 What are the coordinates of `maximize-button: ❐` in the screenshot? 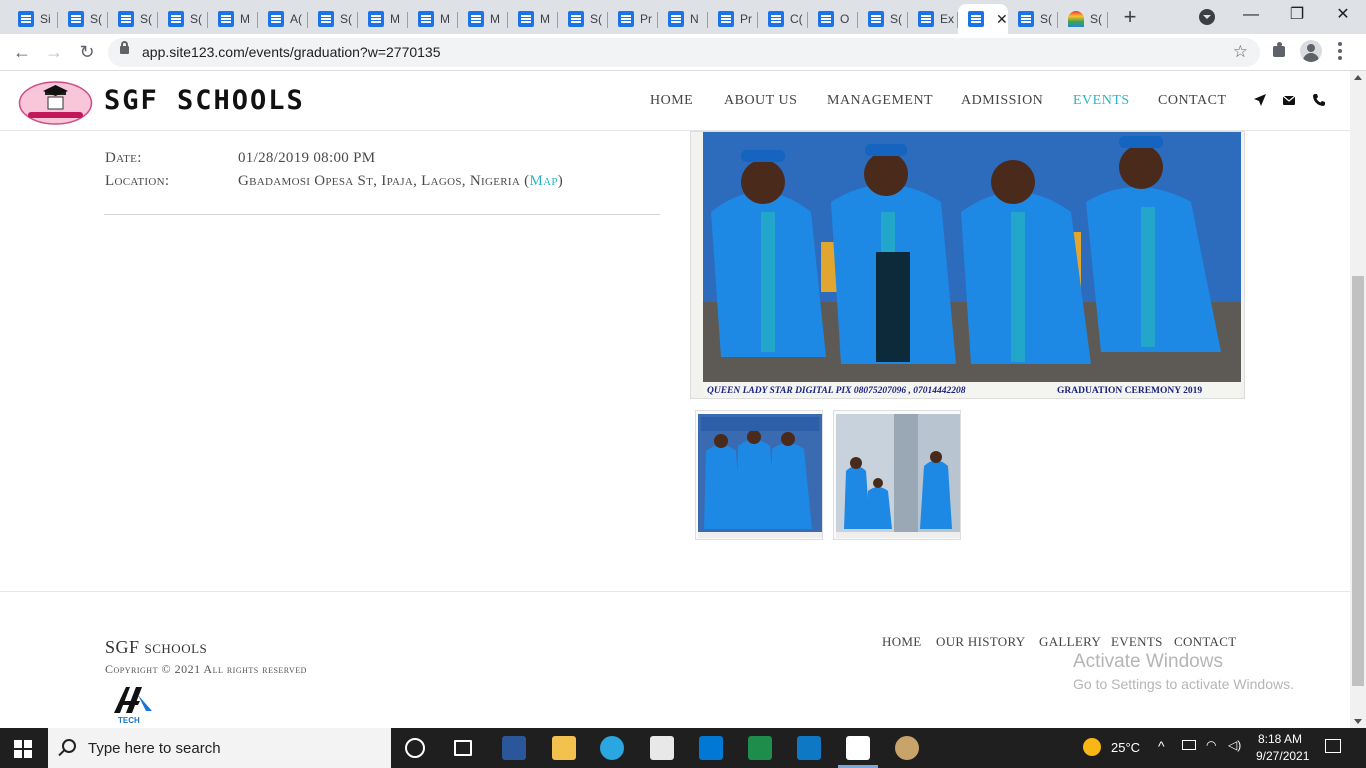 It's located at (1297, 15).